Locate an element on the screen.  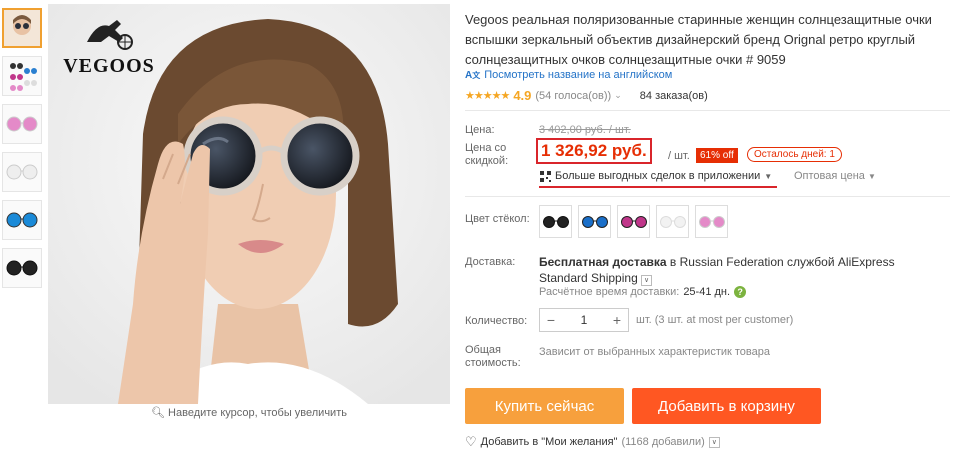
quantity-limit-note: шт. (3 шт. at most per customer) is located at coordinates (715, 320).